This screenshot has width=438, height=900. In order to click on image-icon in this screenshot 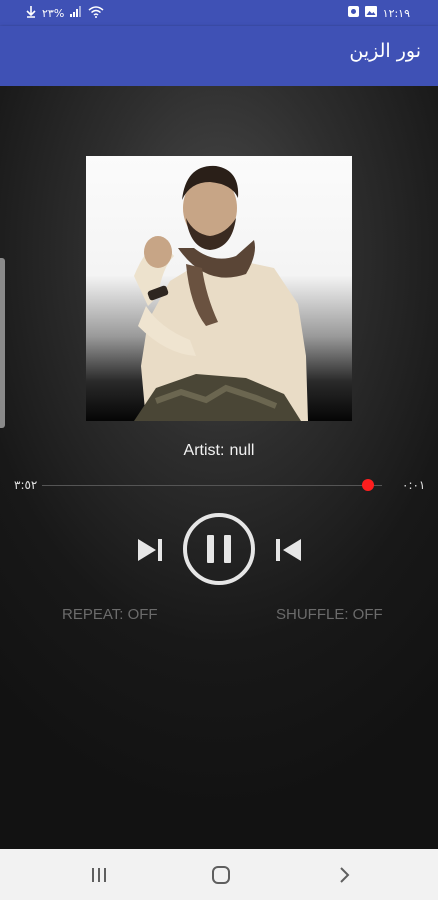, I will do `click(370, 13)`.